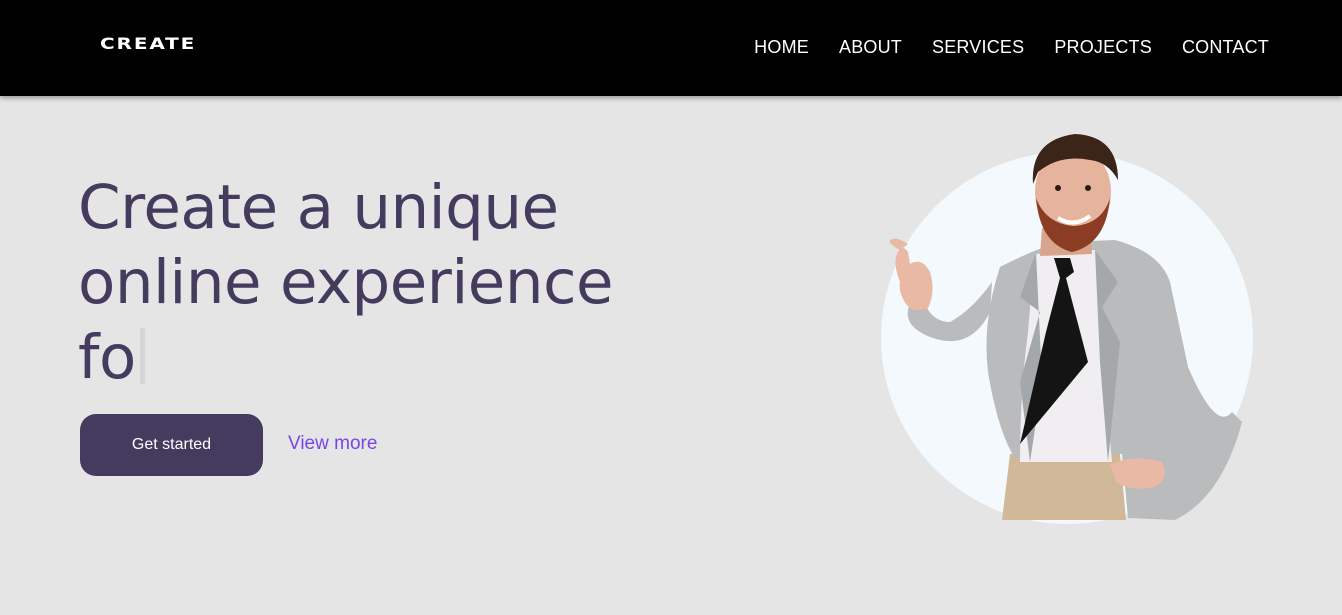 This screenshot has width=1342, height=615. I want to click on left-eye, so click(1058, 188).